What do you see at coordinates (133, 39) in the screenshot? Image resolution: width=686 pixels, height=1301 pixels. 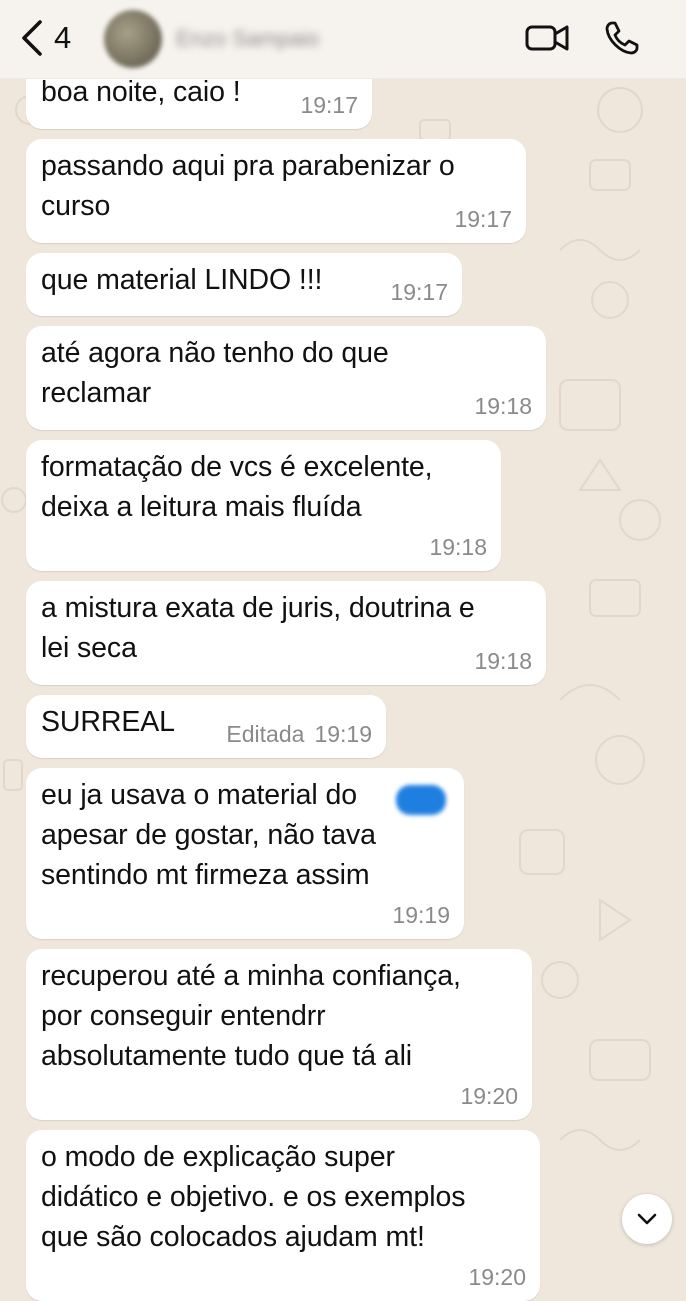 I see `avatar` at bounding box center [133, 39].